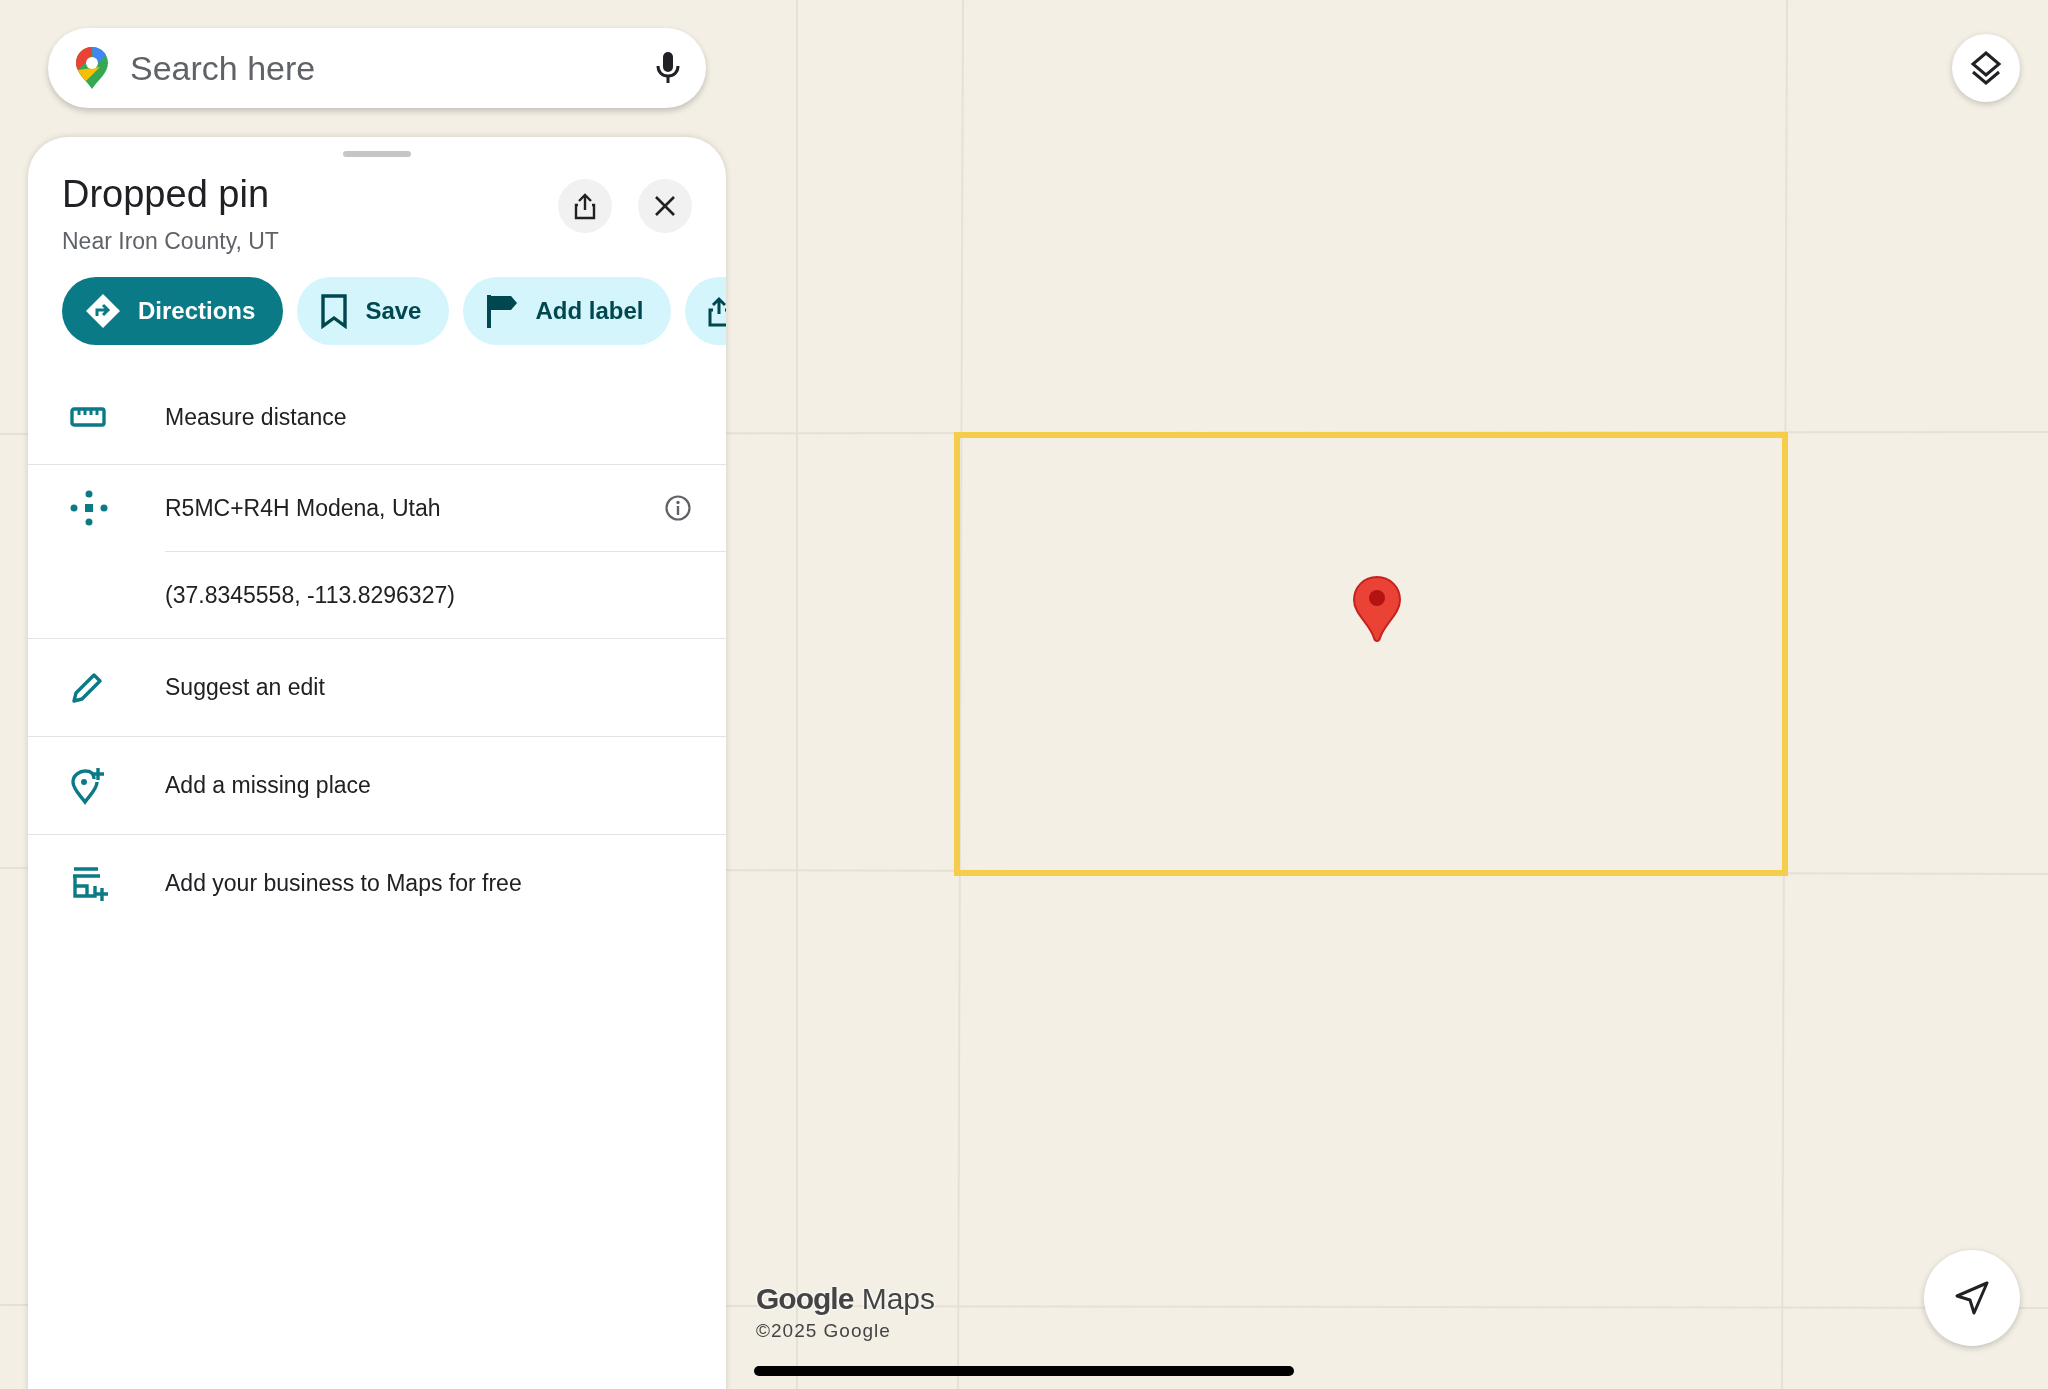 The image size is (2048, 1389). Describe the element at coordinates (567, 311) in the screenshot. I see `action-chip: Add label` at that location.